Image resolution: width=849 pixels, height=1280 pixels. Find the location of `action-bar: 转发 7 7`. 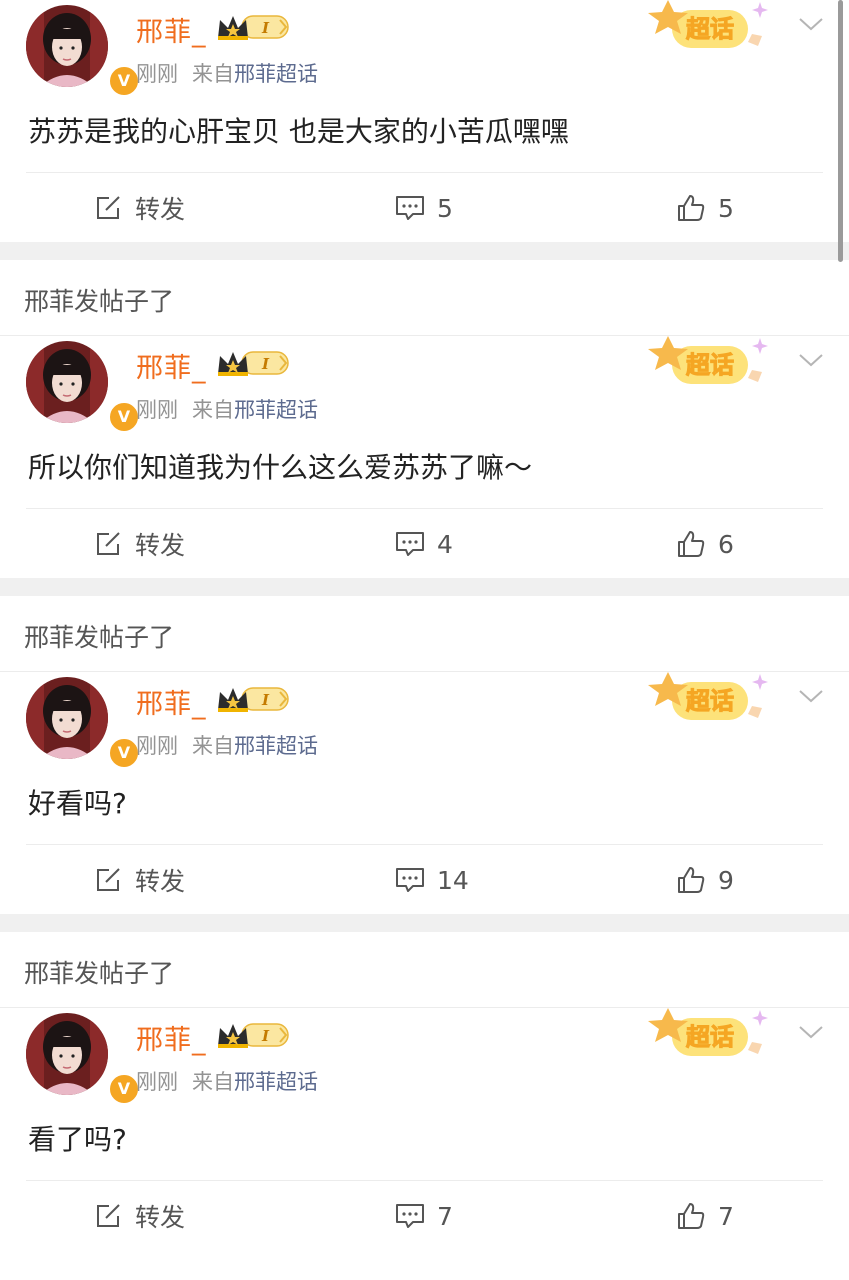

action-bar: 转发 7 7 is located at coordinates (424, 1216).